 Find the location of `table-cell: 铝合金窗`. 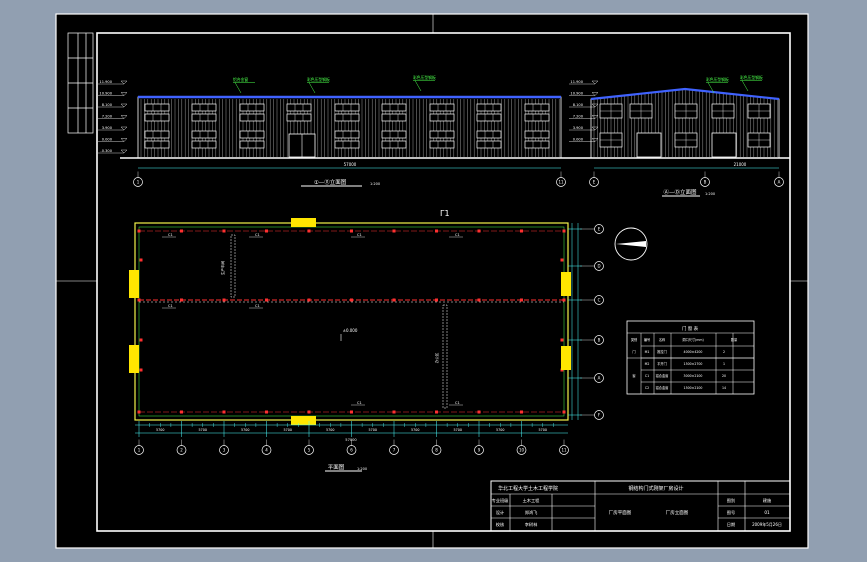

table-cell: 铝合金窗 is located at coordinates (662, 387).